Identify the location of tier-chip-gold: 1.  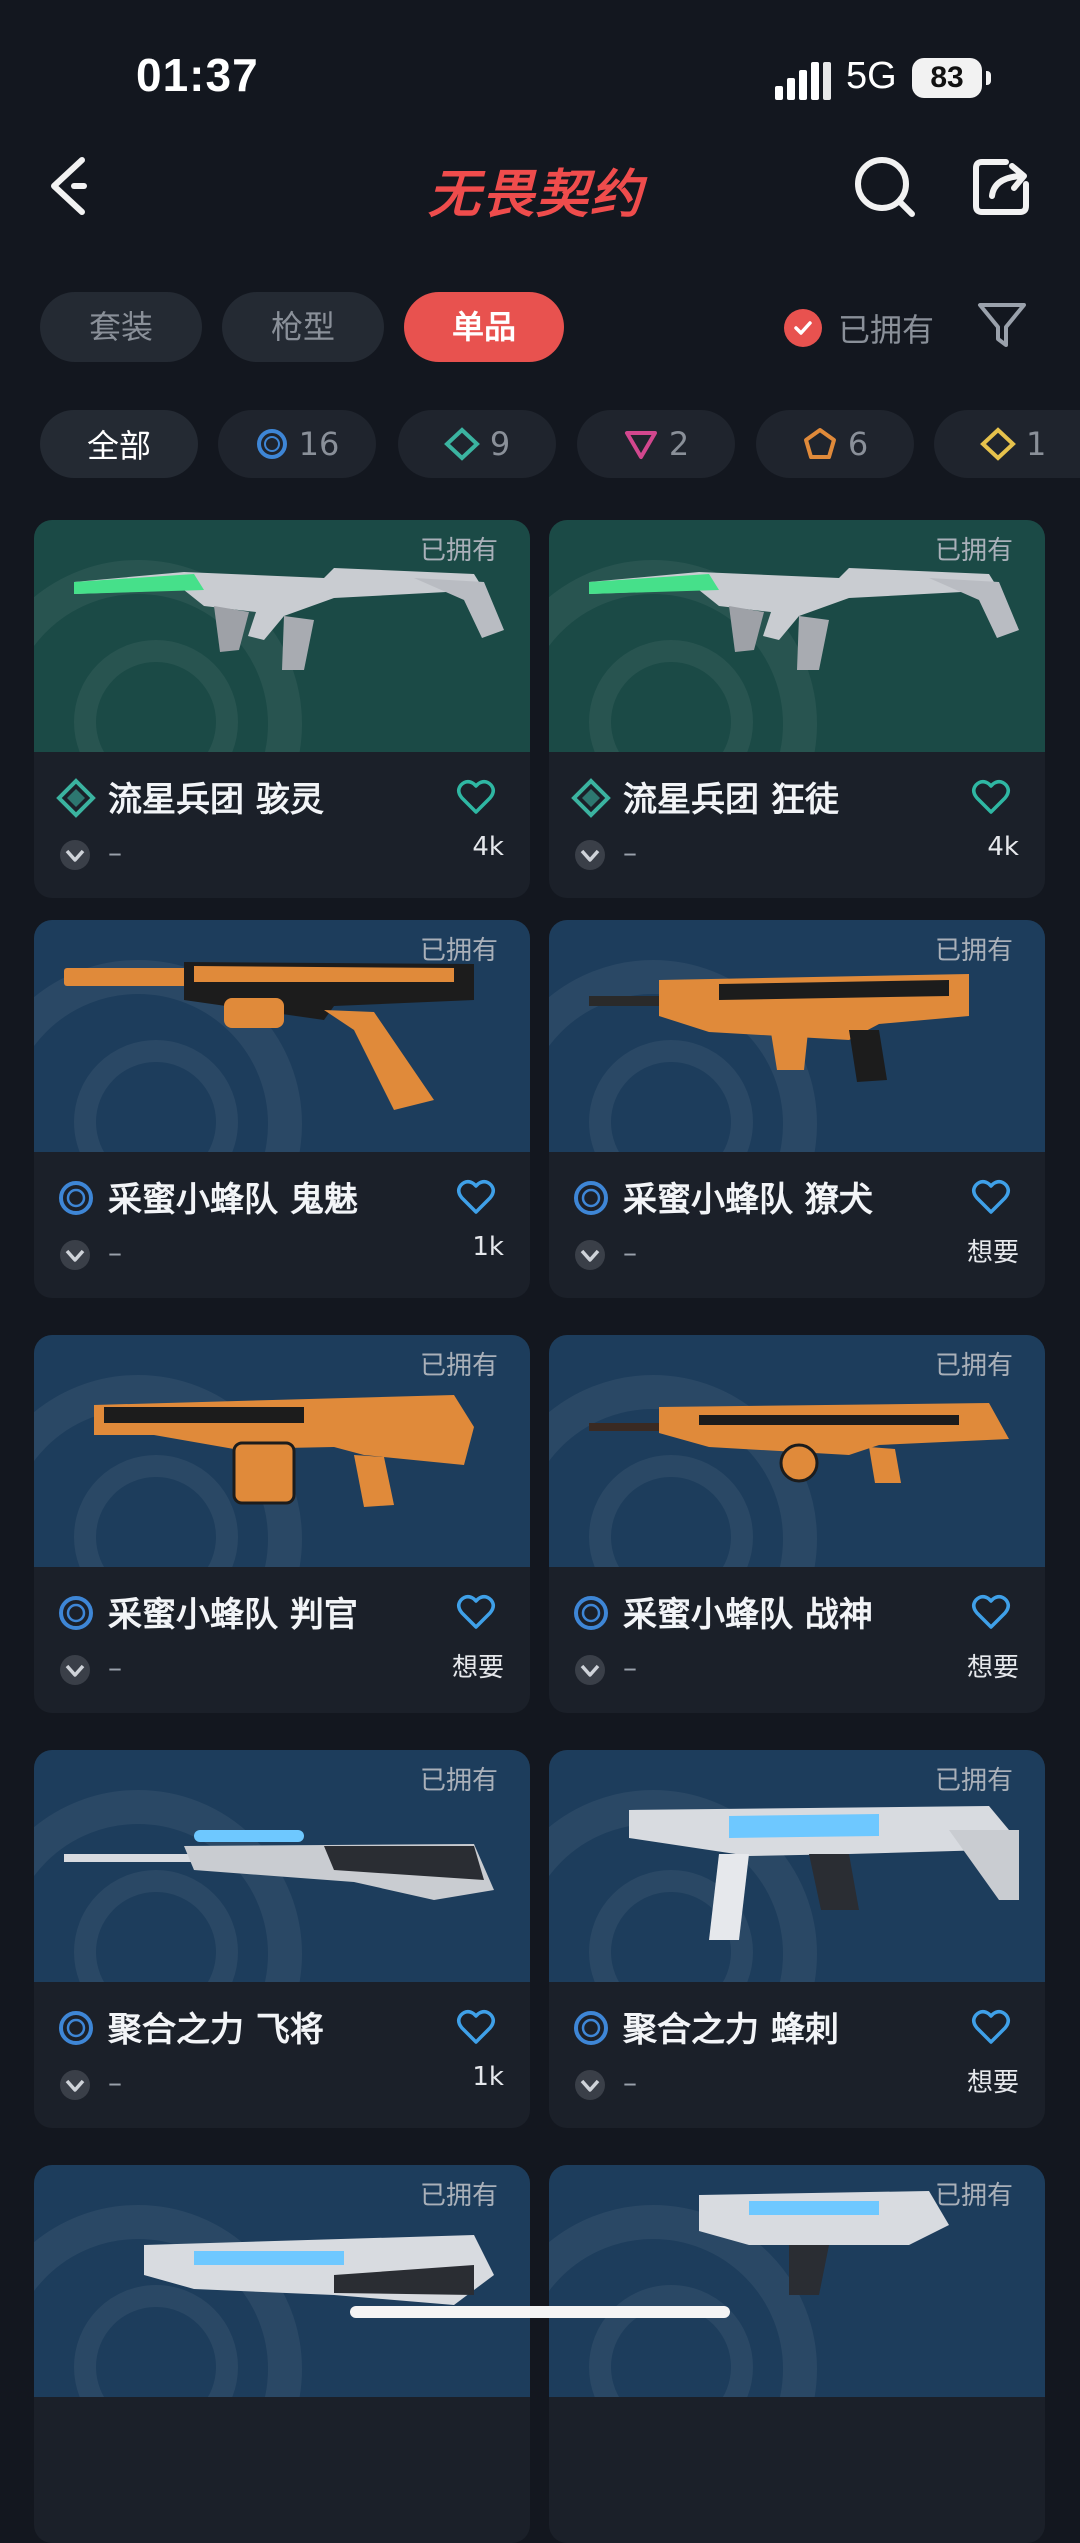
(1007, 444).